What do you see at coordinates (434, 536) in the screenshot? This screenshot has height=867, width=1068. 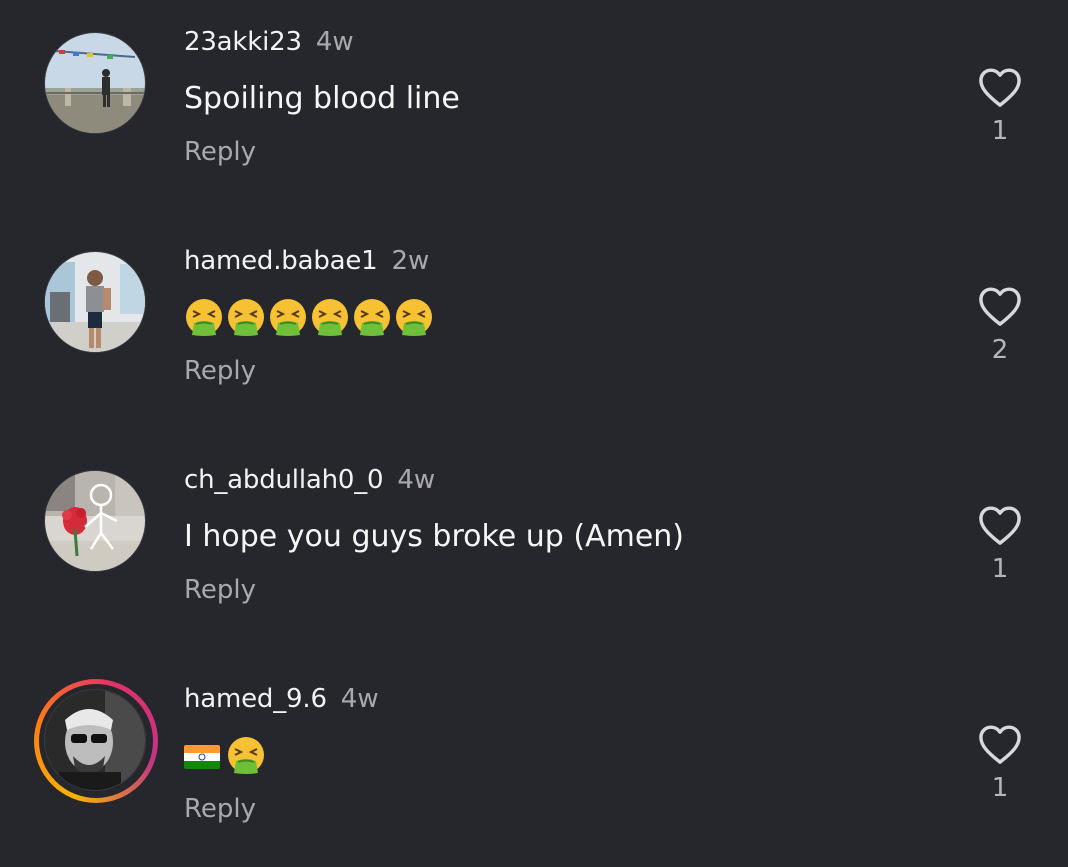 I see `comment-text: I hope you guys broke up (Amen)` at bounding box center [434, 536].